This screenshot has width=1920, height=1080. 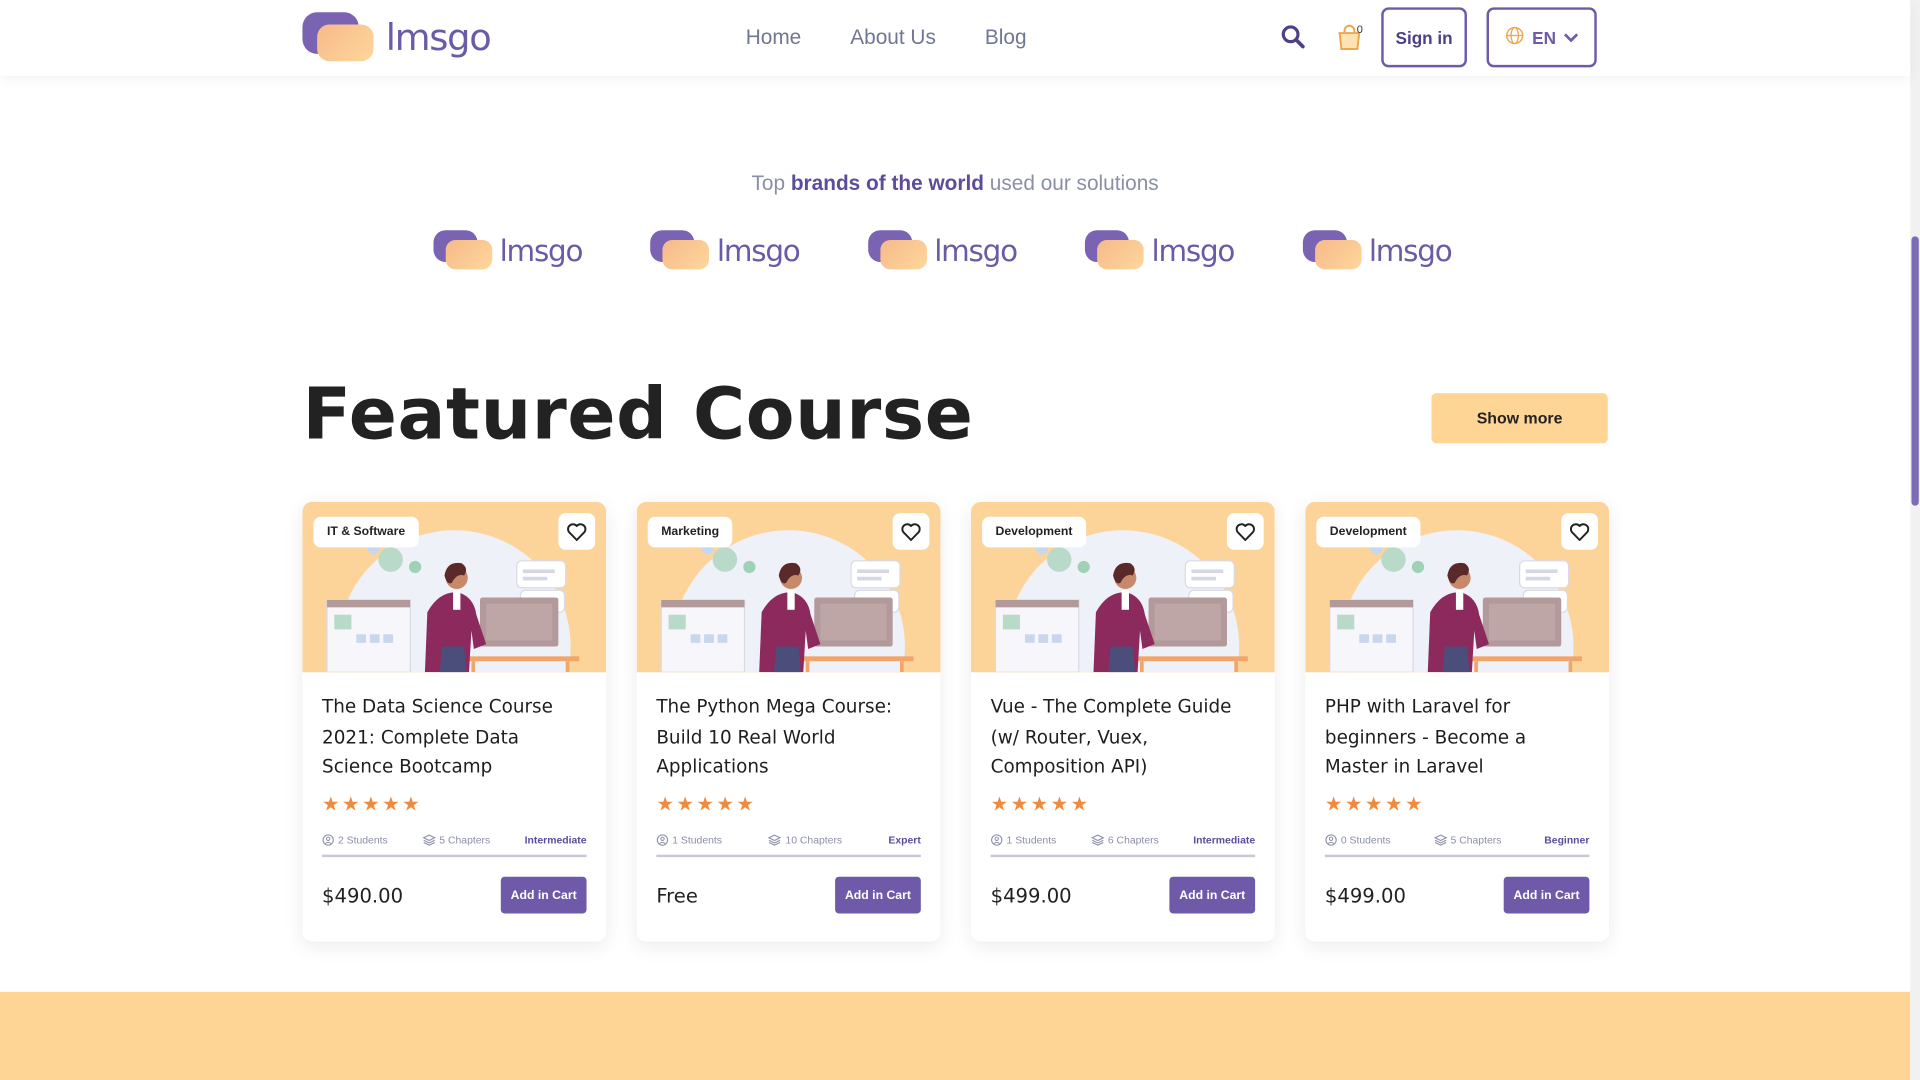 I want to click on course-meta: 0 Students 5 Chapters Beginner, so click(x=1457, y=845).